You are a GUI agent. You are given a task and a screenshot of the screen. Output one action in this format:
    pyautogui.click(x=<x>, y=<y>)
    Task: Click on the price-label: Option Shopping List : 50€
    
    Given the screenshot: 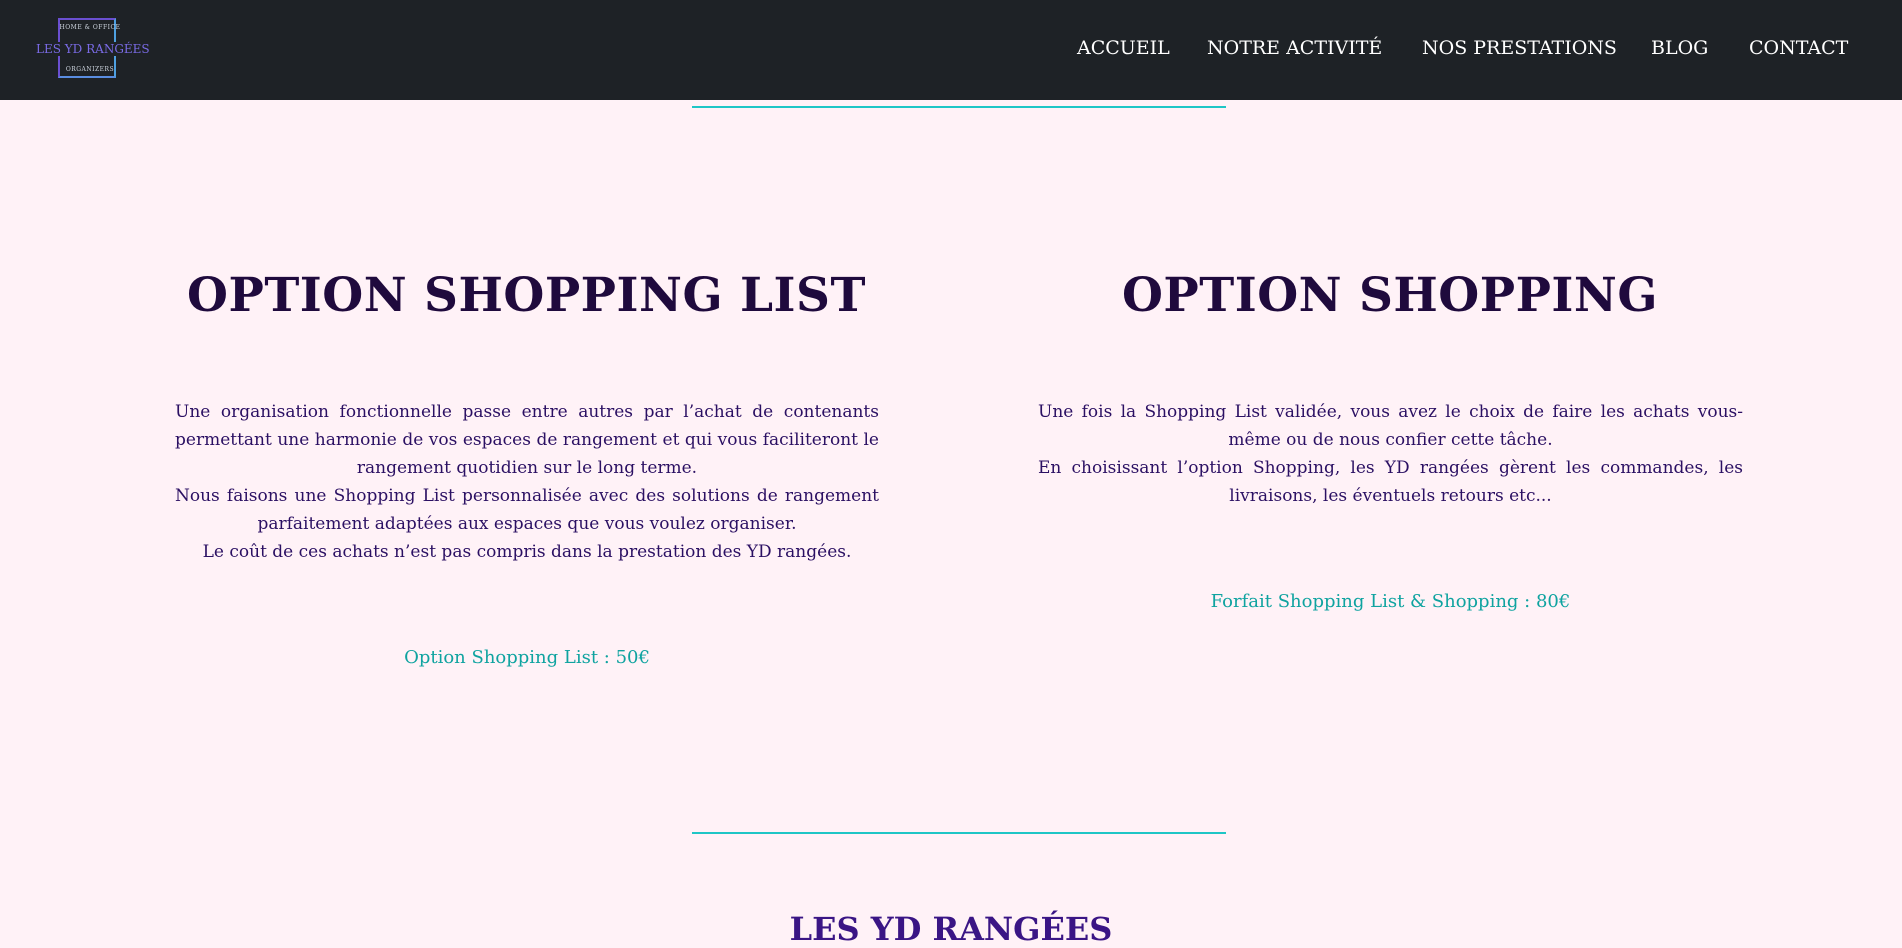 What is the action you would take?
    pyautogui.click(x=527, y=657)
    